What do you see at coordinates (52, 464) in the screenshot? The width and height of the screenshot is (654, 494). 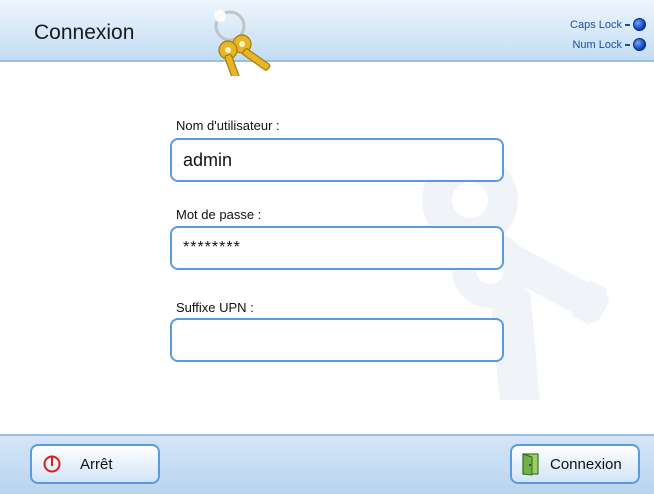 I see `power-icon` at bounding box center [52, 464].